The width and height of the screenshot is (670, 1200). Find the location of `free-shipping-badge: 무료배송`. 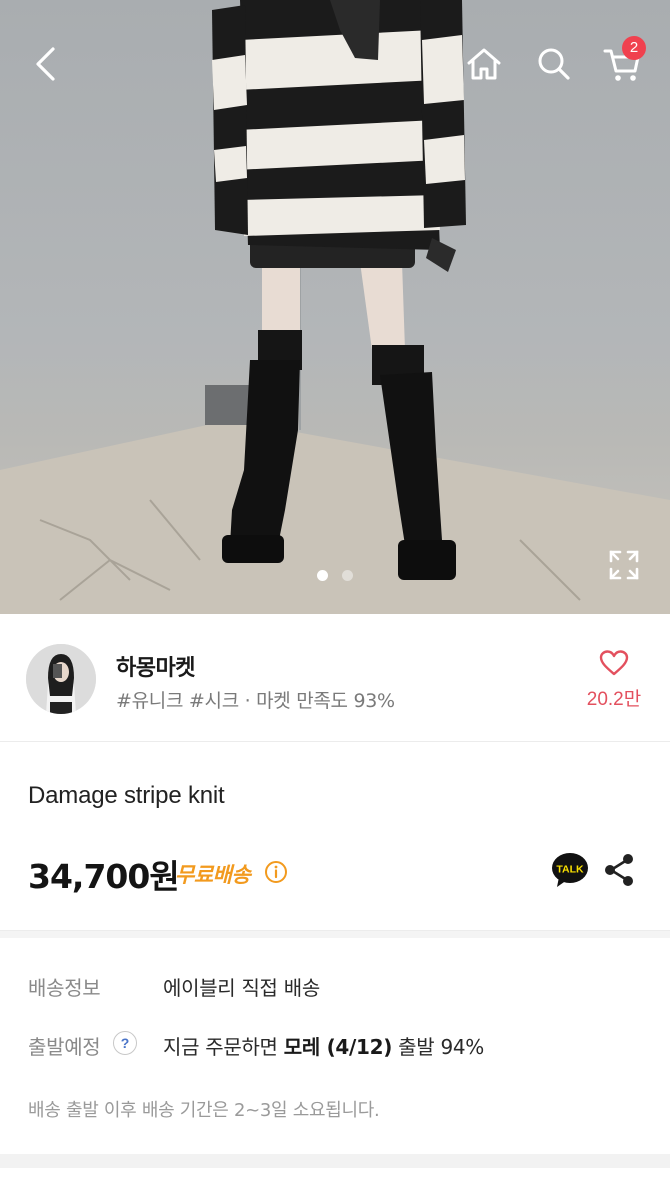

free-shipping-badge: 무료배송 is located at coordinates (213, 875).